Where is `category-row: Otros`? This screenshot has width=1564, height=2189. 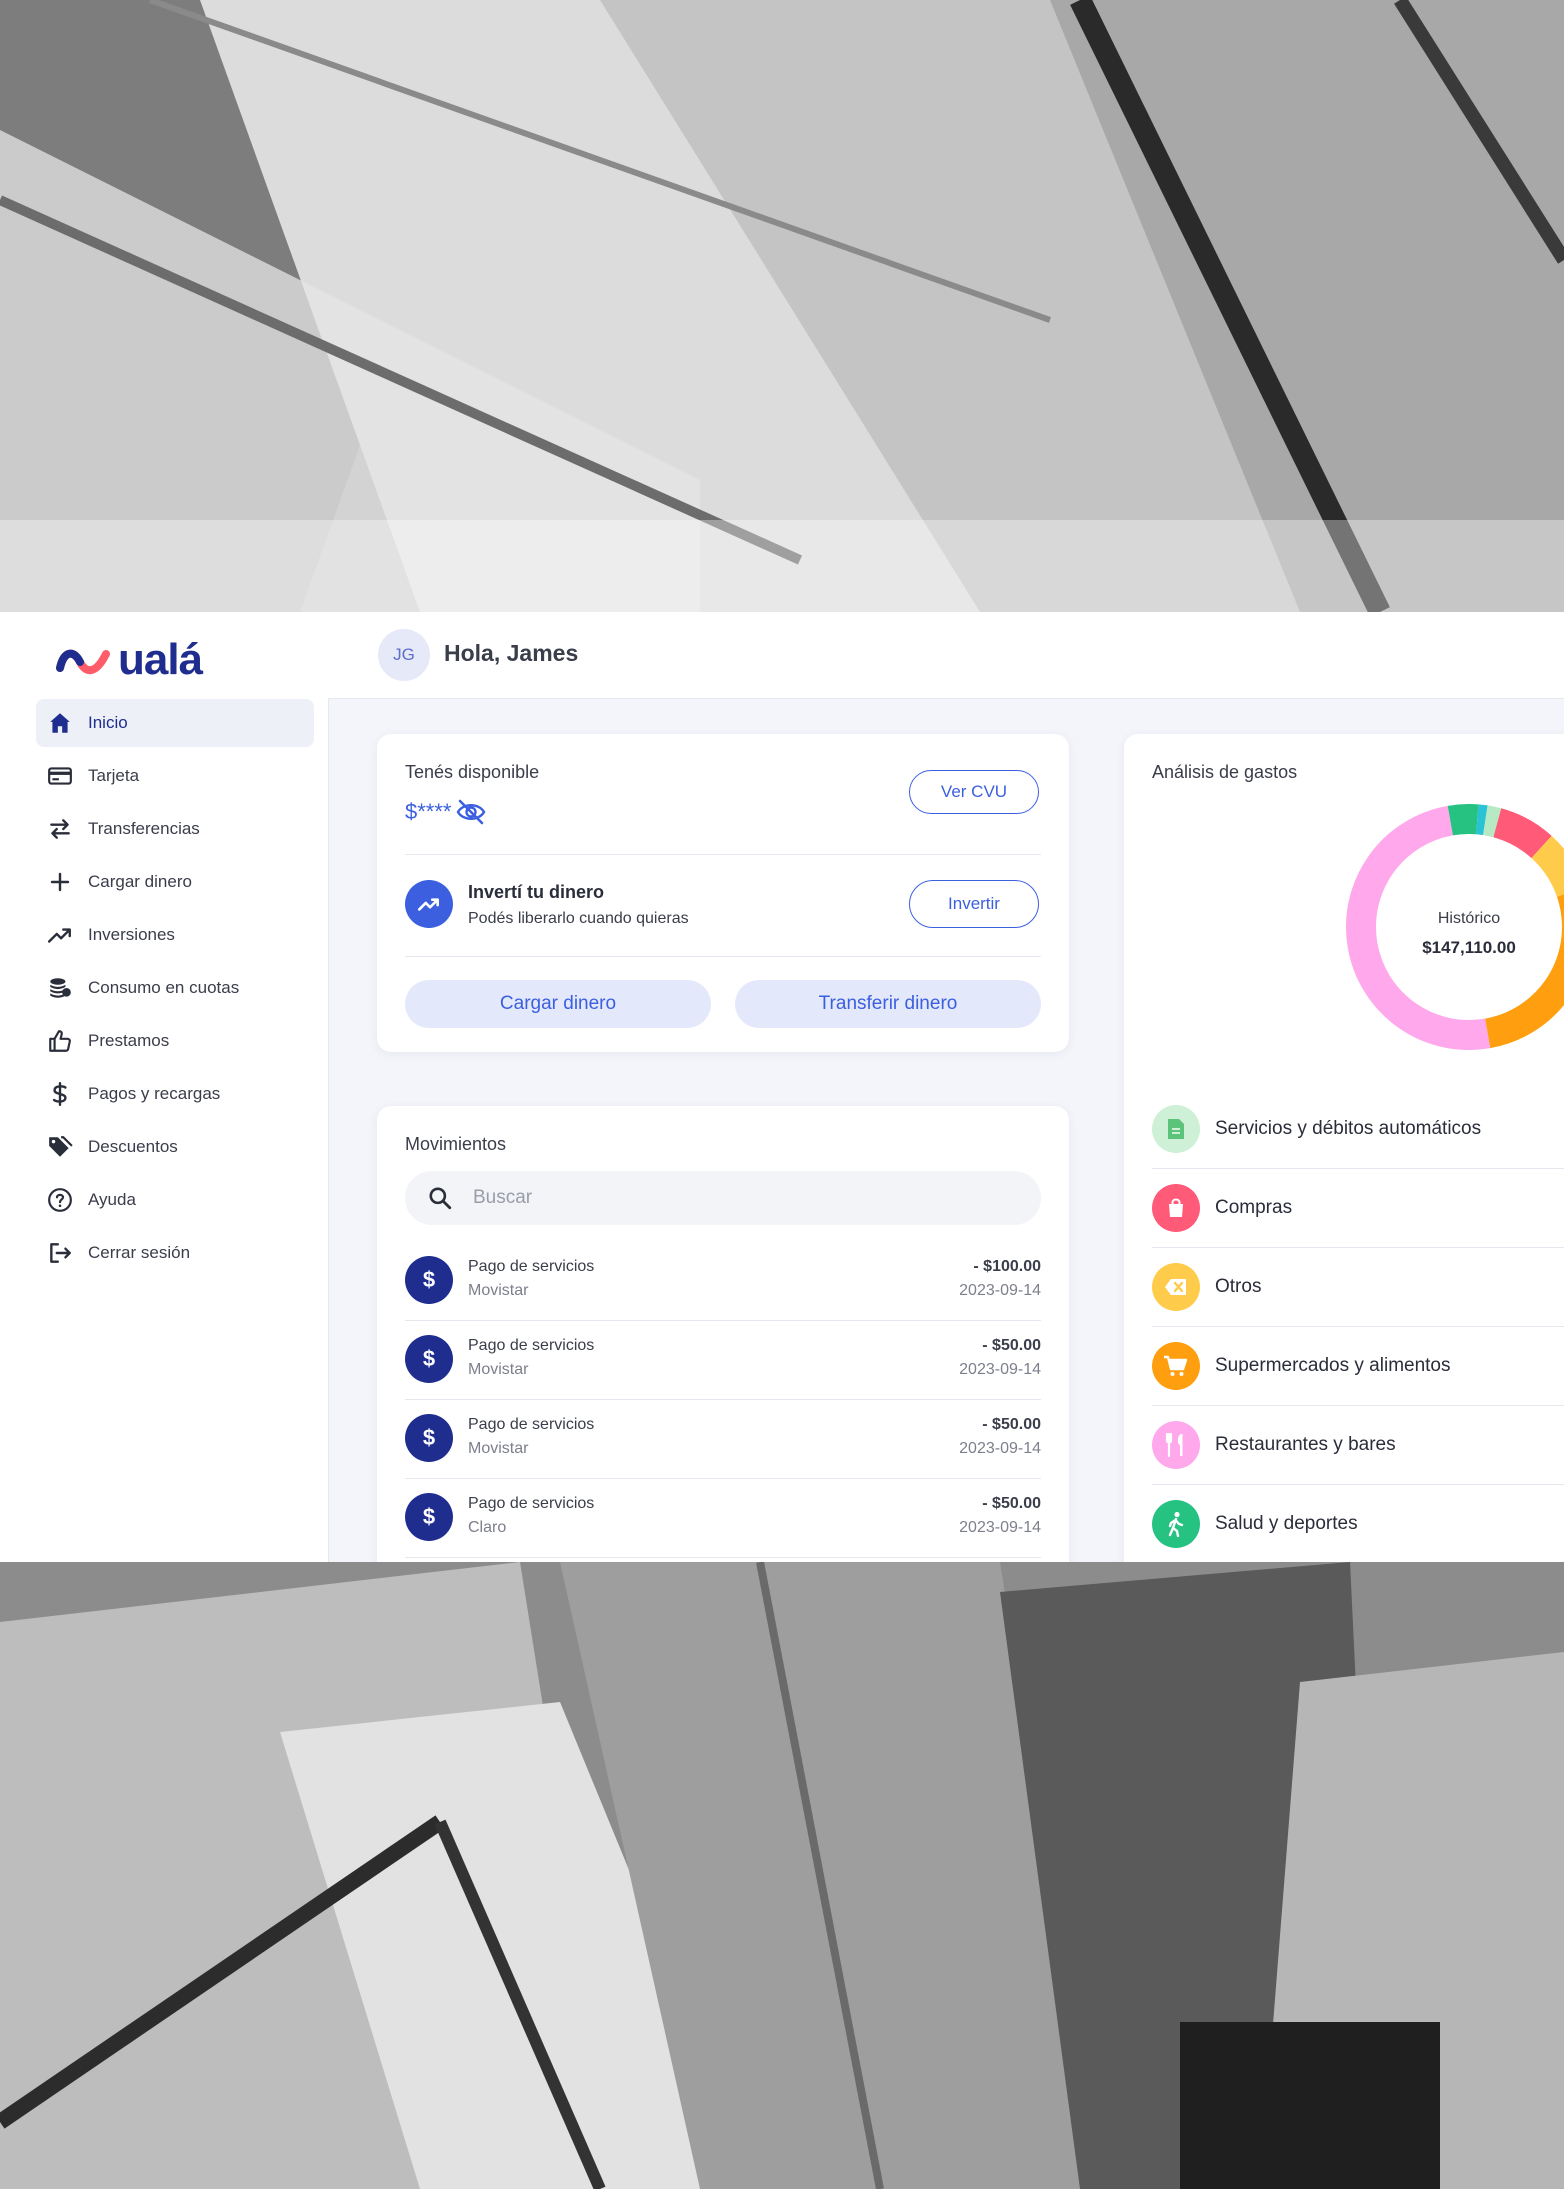
category-row: Otros is located at coordinates (1358, 1287).